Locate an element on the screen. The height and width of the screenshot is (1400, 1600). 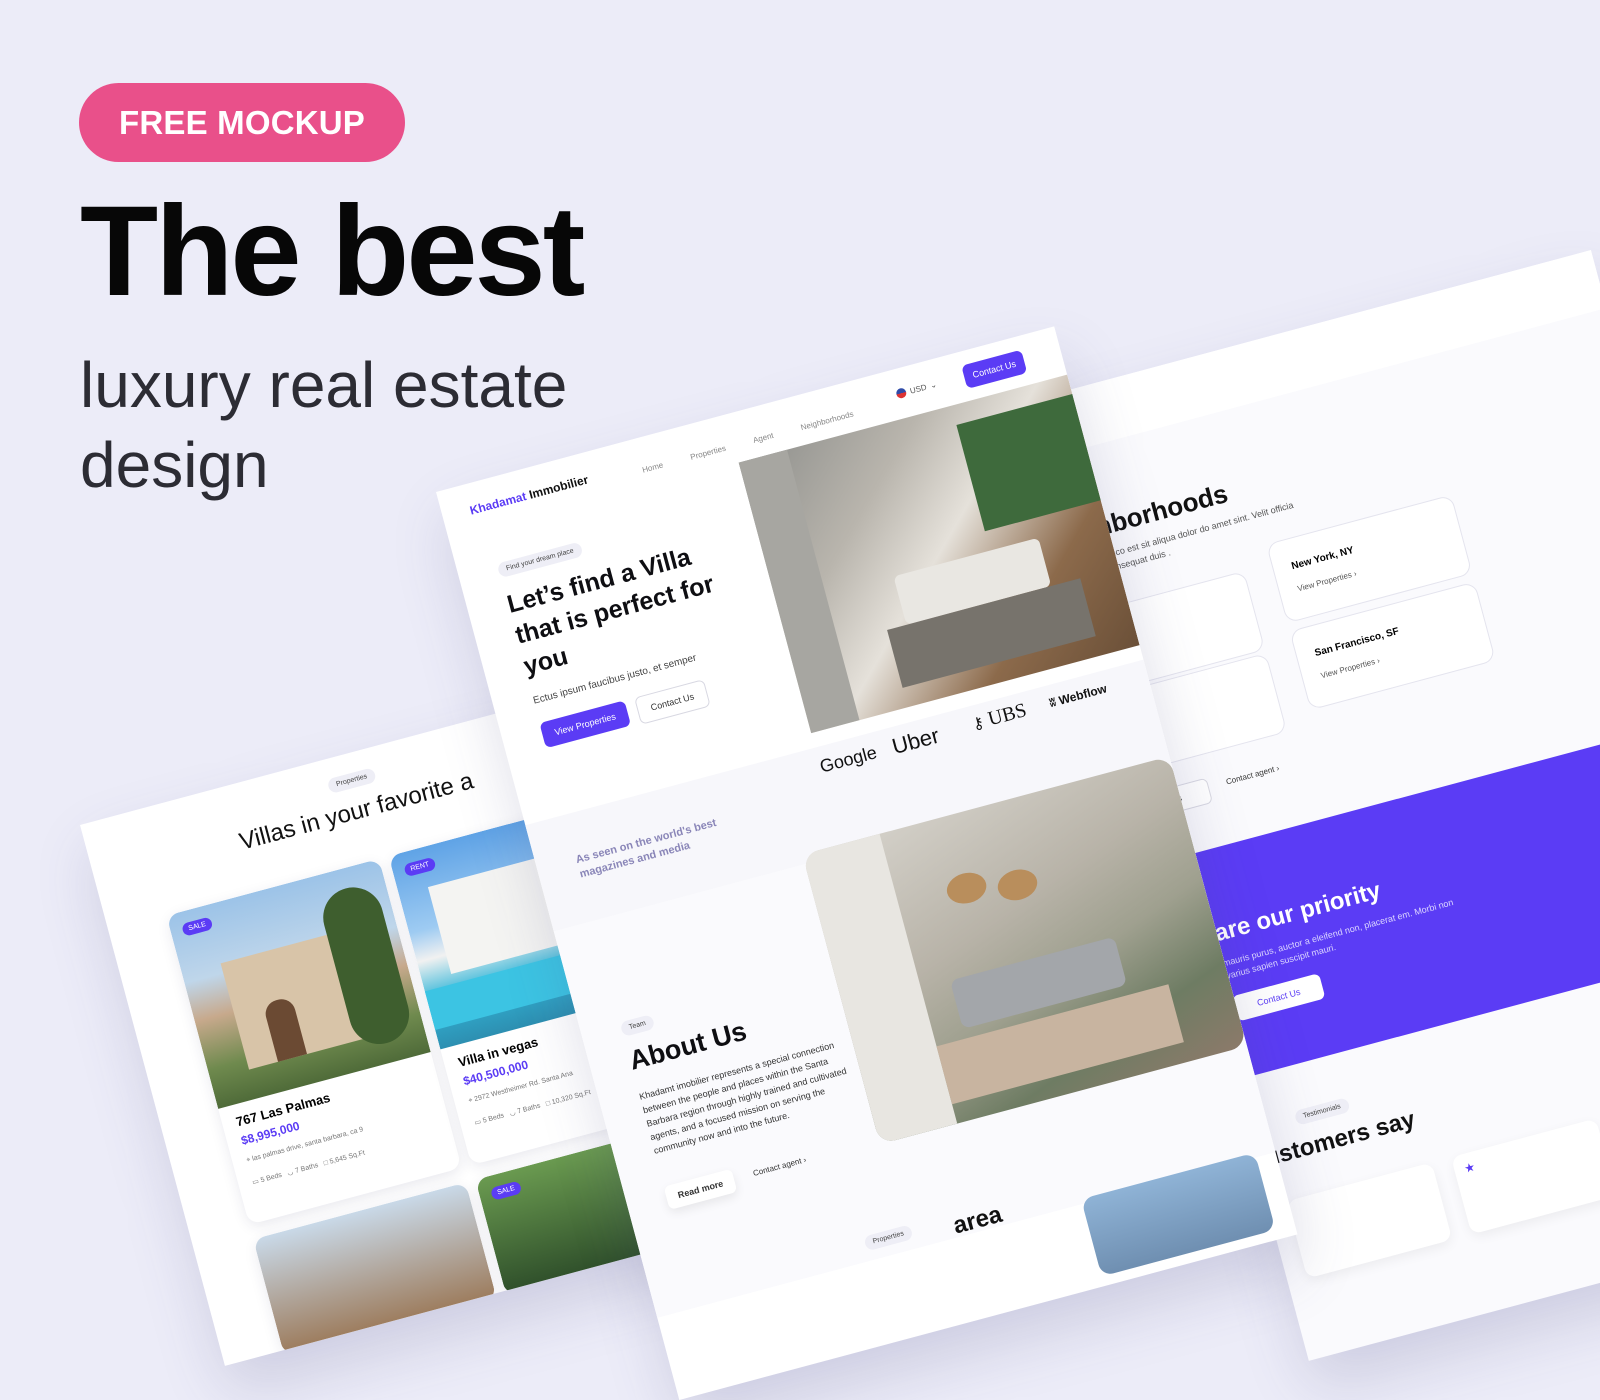
property-photo is located at coordinates (298, 983).